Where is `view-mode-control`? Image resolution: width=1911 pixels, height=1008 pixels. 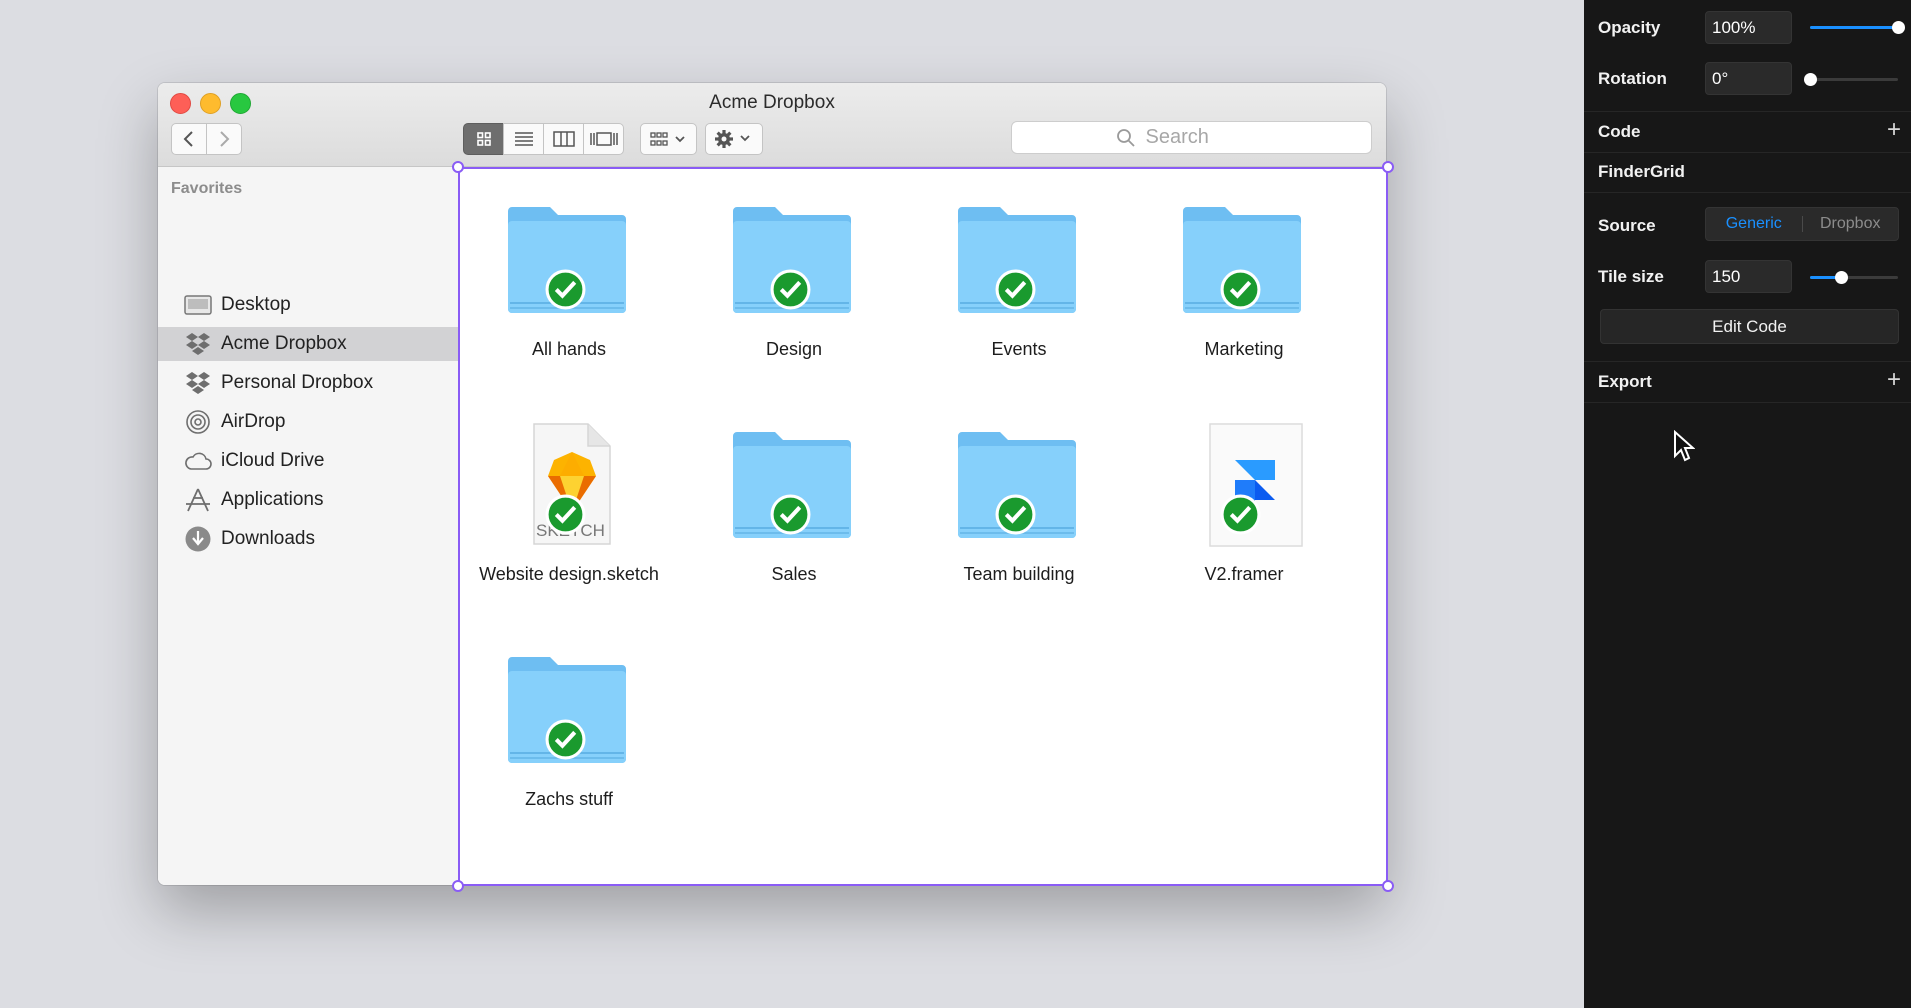
view-mode-control is located at coordinates (543, 139).